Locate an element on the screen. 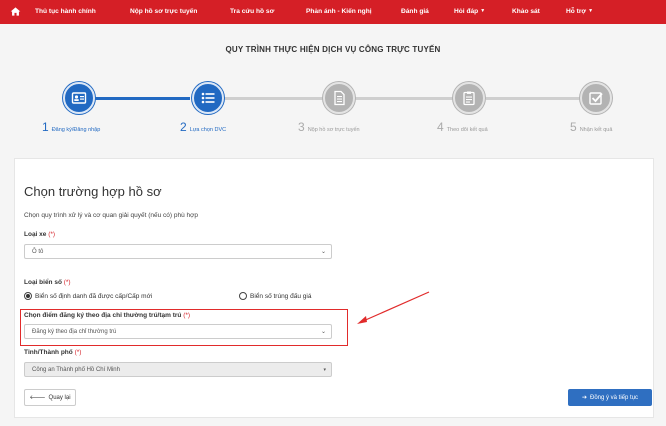 Image resolution: width=666 pixels, height=426 pixels. step-4-circle is located at coordinates (469, 98).